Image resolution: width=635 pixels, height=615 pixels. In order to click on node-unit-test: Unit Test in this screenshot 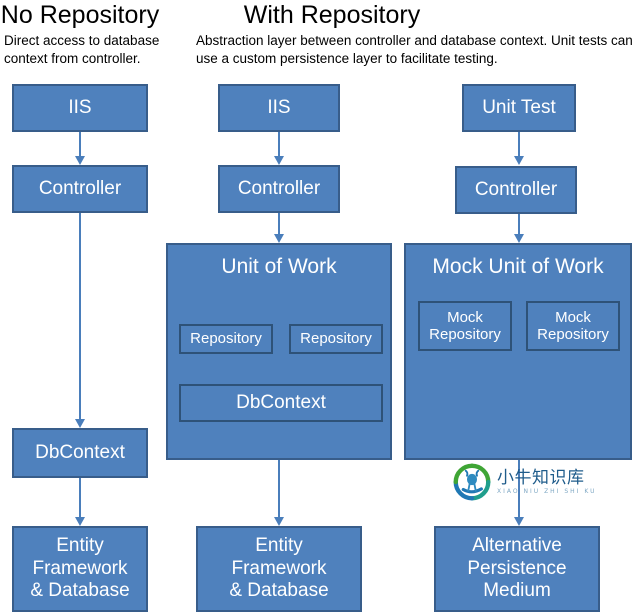, I will do `click(519, 108)`.